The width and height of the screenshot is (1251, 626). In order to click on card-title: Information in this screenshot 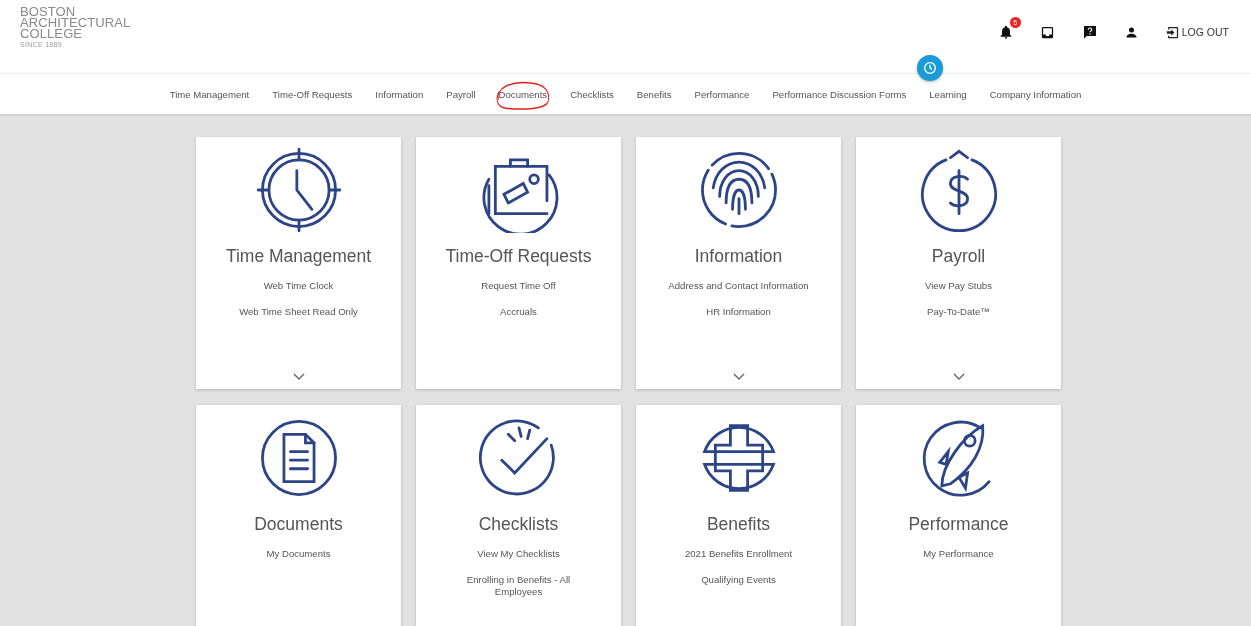, I will do `click(738, 256)`.